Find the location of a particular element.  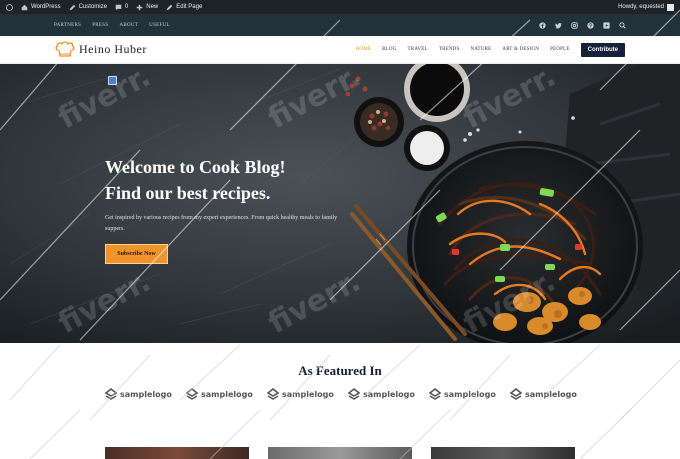

top-strip: PARTNERS PRESS ABOUT USEFUL is located at coordinates (340, 25).